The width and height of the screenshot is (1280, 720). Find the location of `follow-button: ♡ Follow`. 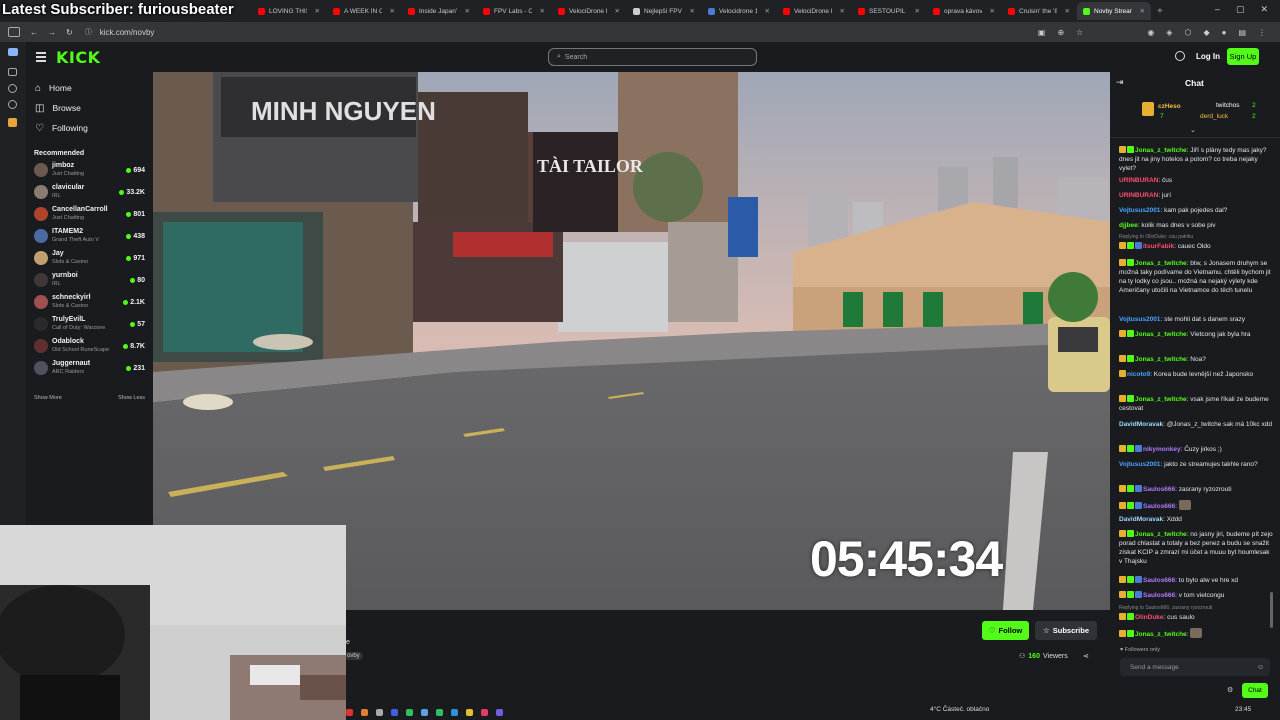

follow-button: ♡ Follow is located at coordinates (1005, 630).